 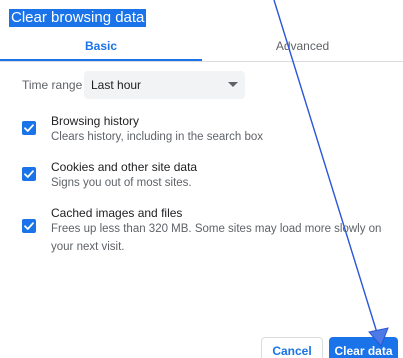 I want to click on browsing-history-checkbox, so click(x=29, y=128).